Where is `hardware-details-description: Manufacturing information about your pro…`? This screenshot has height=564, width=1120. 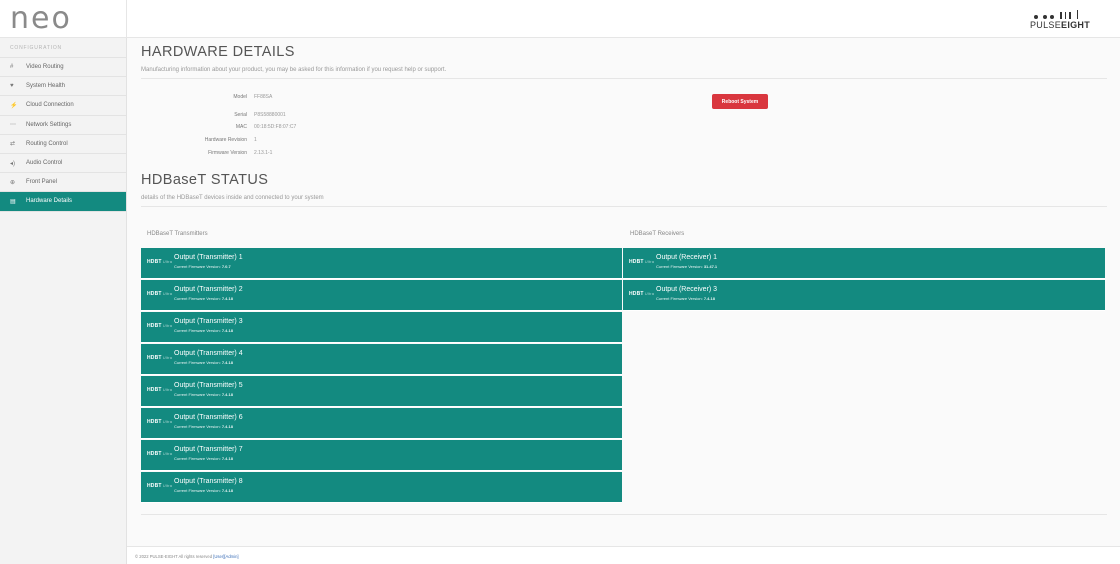
hardware-details-description: Manufacturing information about your pro… is located at coordinates (294, 70).